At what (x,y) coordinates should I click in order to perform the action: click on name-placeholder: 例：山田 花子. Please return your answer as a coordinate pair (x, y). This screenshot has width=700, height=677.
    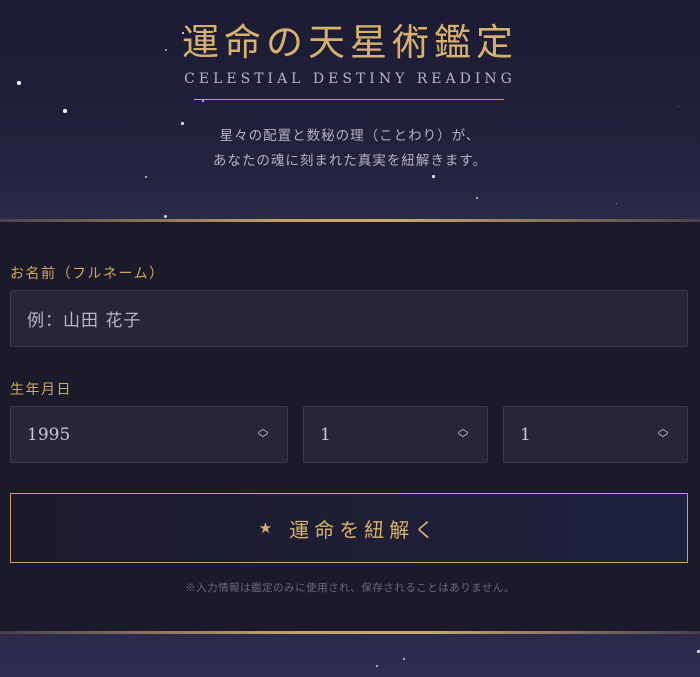
    Looking at the image, I should click on (84, 321).